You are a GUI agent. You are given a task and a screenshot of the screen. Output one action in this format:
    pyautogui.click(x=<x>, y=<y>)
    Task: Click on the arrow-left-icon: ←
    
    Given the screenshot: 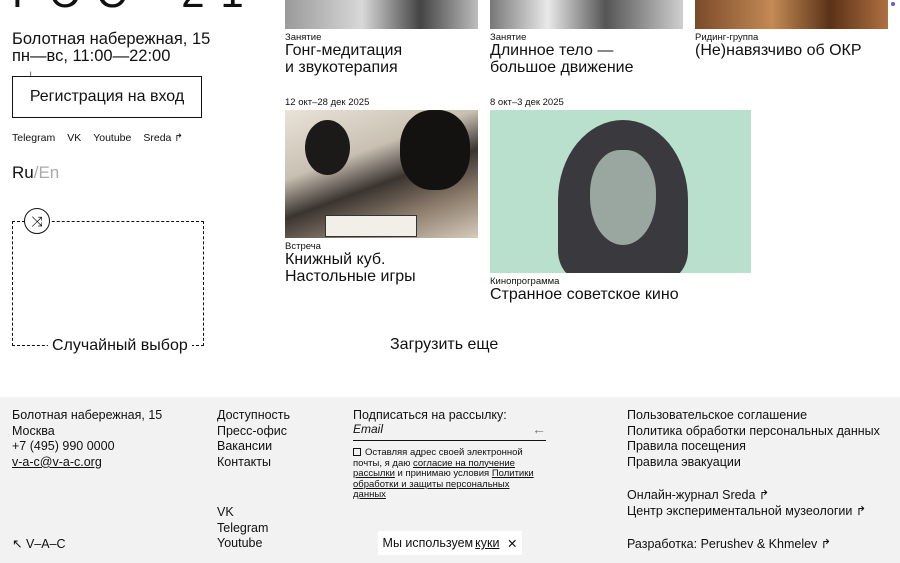 What is the action you would take?
    pyautogui.click(x=539, y=429)
    